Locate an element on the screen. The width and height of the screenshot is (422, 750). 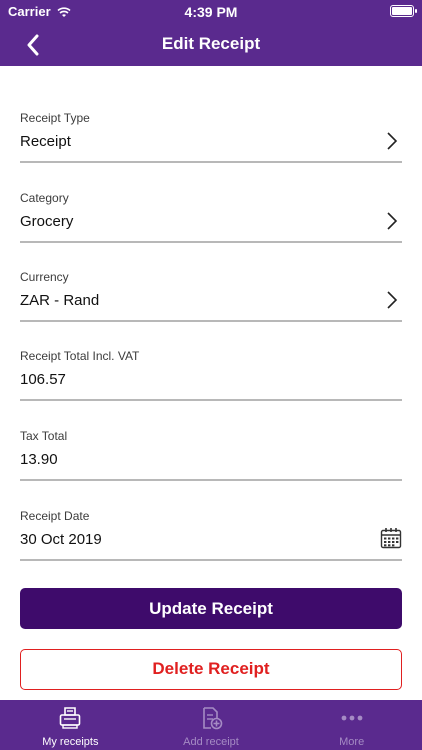
tax-input: 13.90 is located at coordinates (39, 459).